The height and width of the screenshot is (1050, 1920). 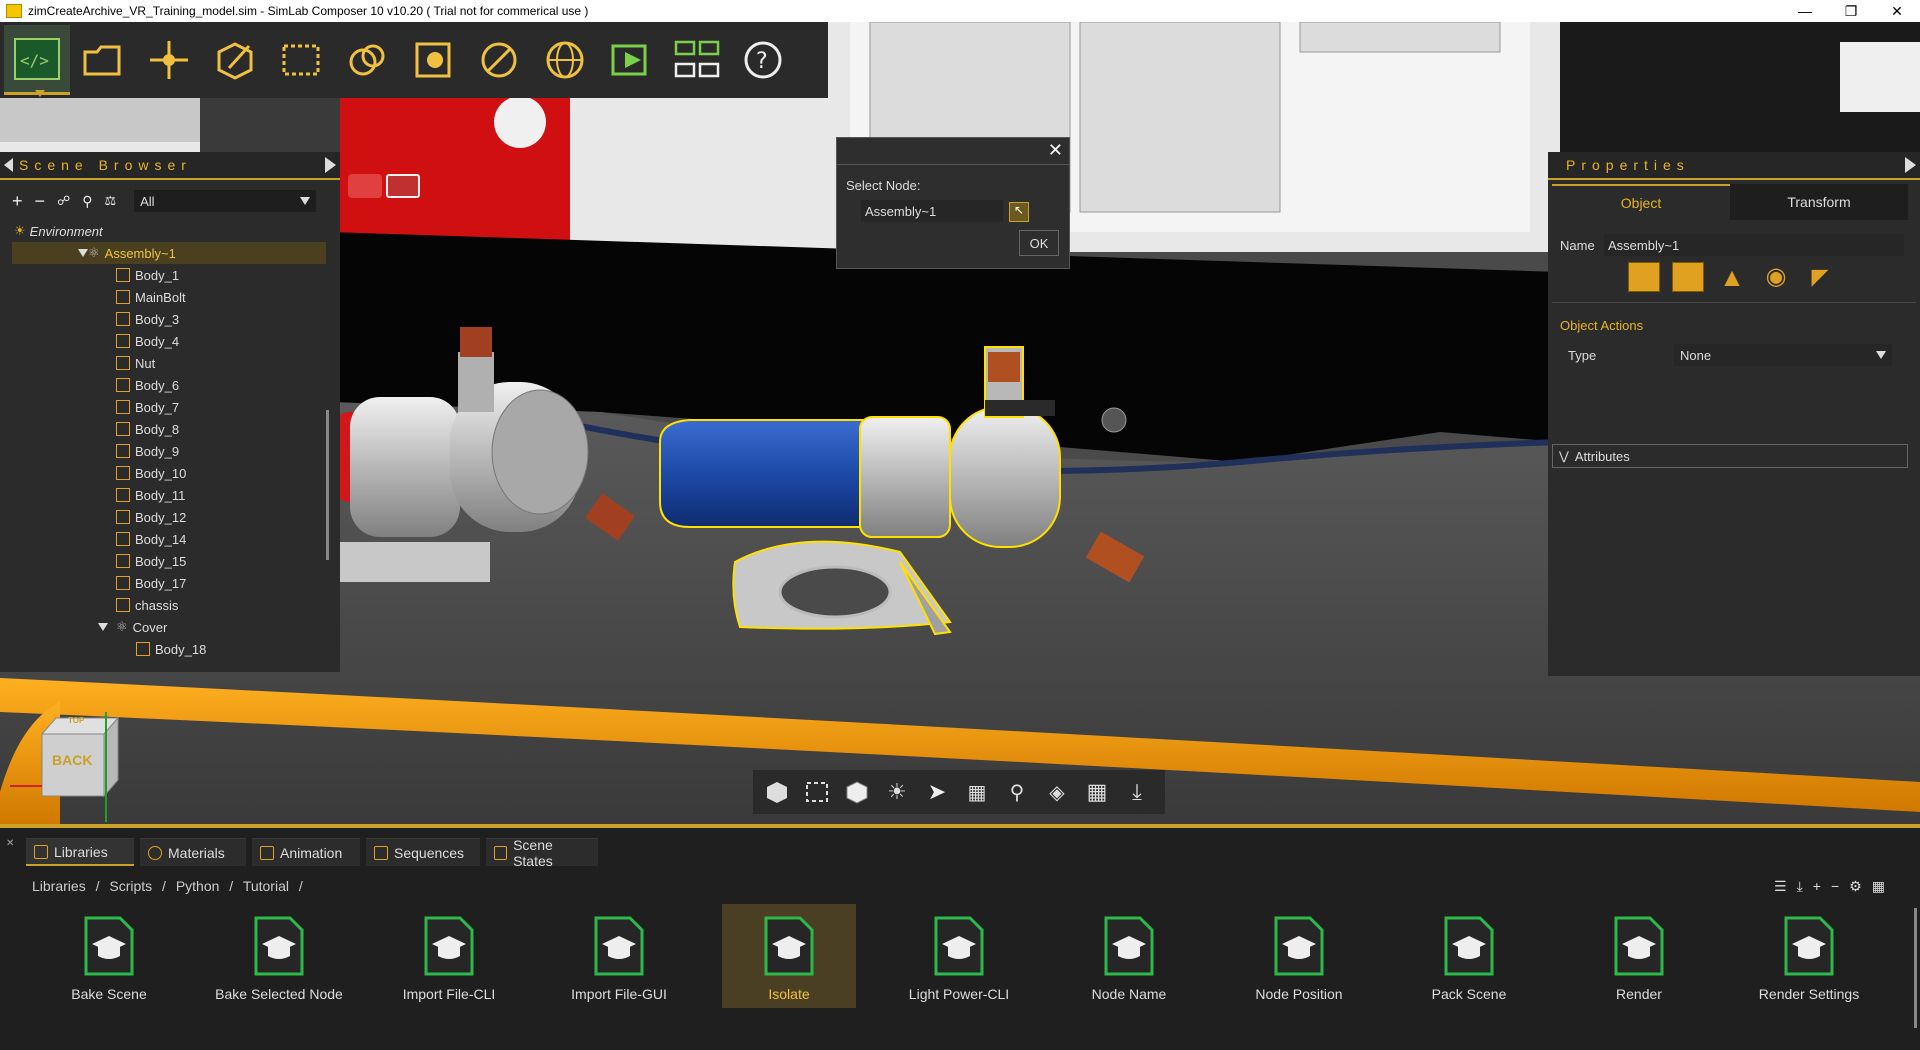 I want to click on type-dropdown: None, so click(x=1783, y=355).